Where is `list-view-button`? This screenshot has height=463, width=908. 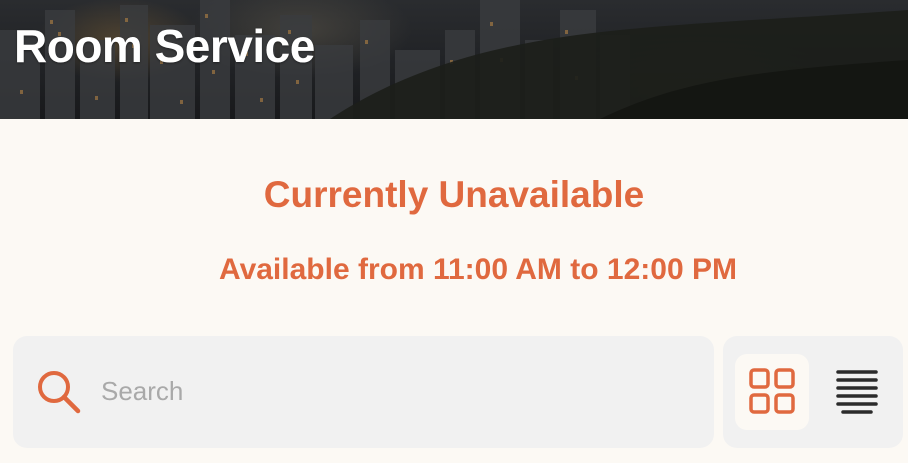
list-view-button is located at coordinates (858, 392).